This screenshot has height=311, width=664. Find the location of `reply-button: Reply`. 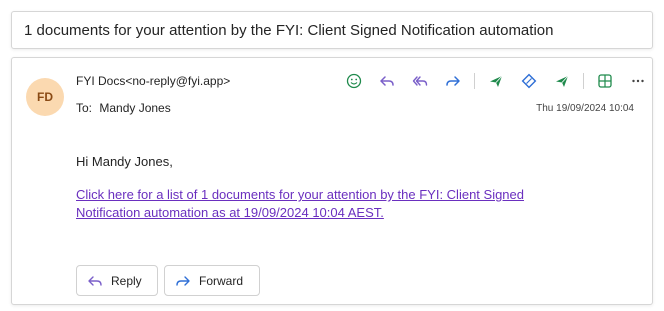

reply-button: Reply is located at coordinates (117, 280).